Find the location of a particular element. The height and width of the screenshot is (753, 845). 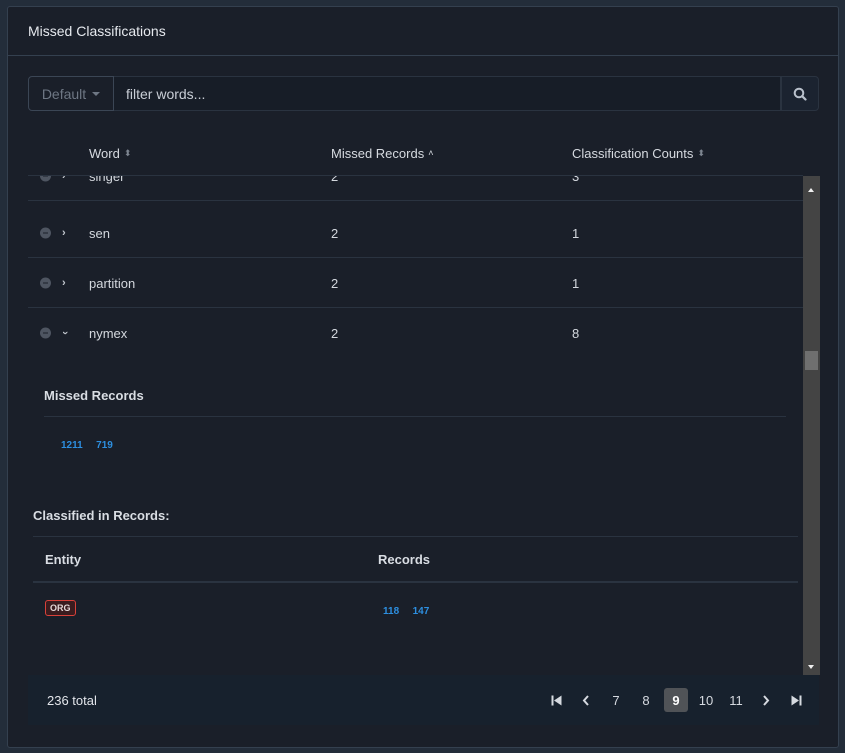

search-button is located at coordinates (800, 93).